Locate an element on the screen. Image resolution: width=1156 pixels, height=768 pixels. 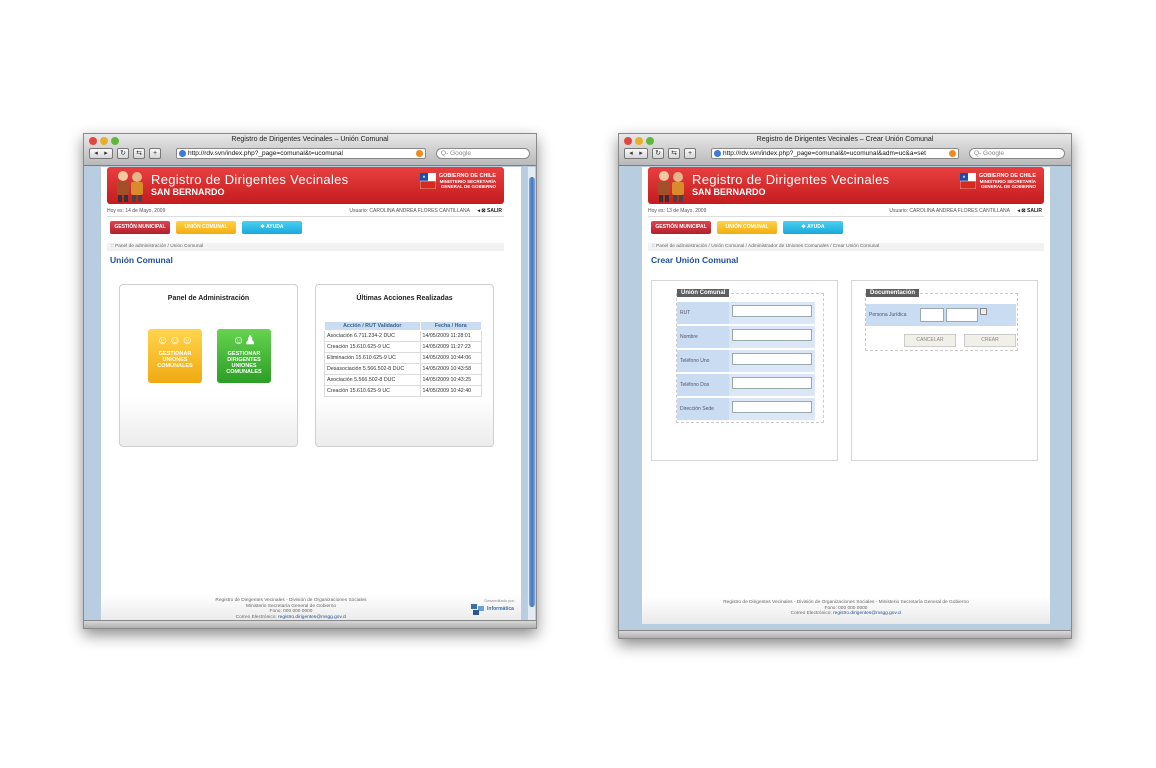
field-label: Teléfono Dos is located at coordinates (703, 385).